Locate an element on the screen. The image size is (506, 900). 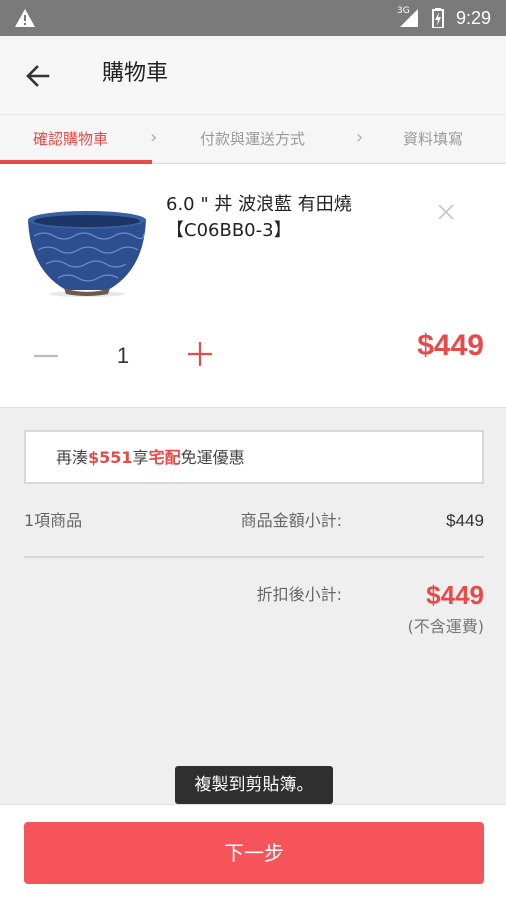
divider is located at coordinates (254, 557).